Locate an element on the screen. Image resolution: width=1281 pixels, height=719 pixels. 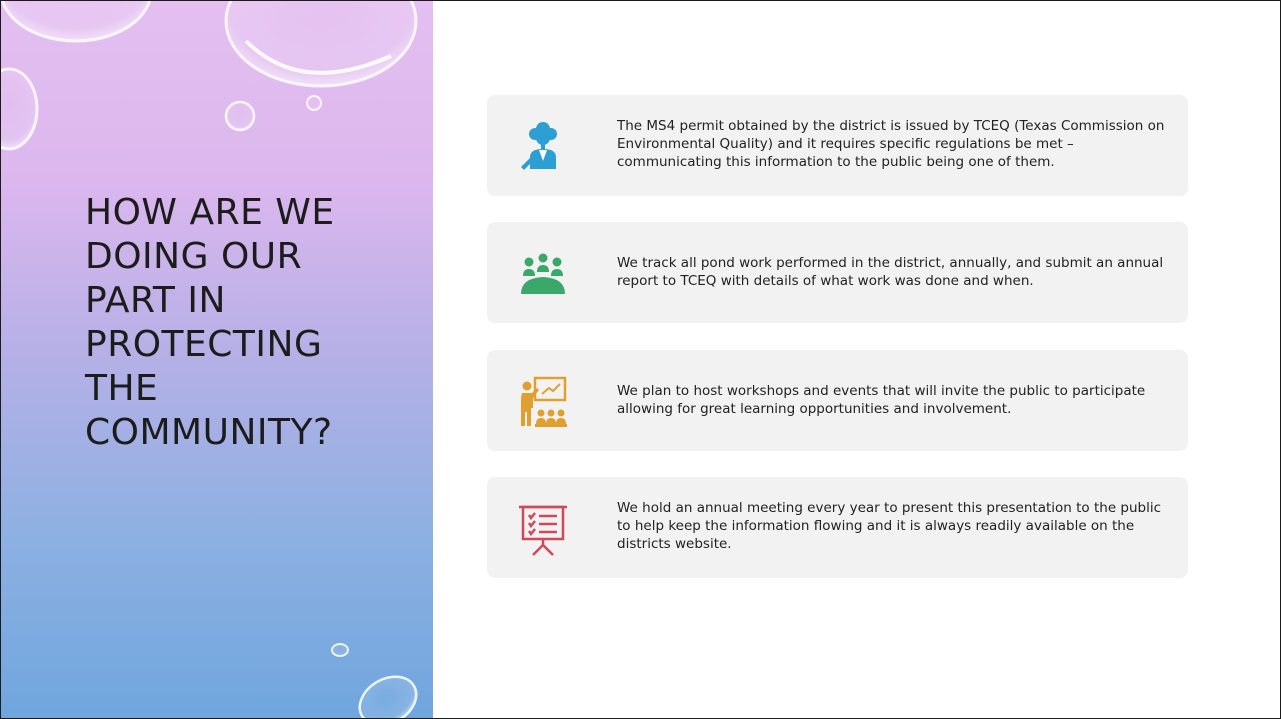
tree-presenter-icon is located at coordinates (539, 146).